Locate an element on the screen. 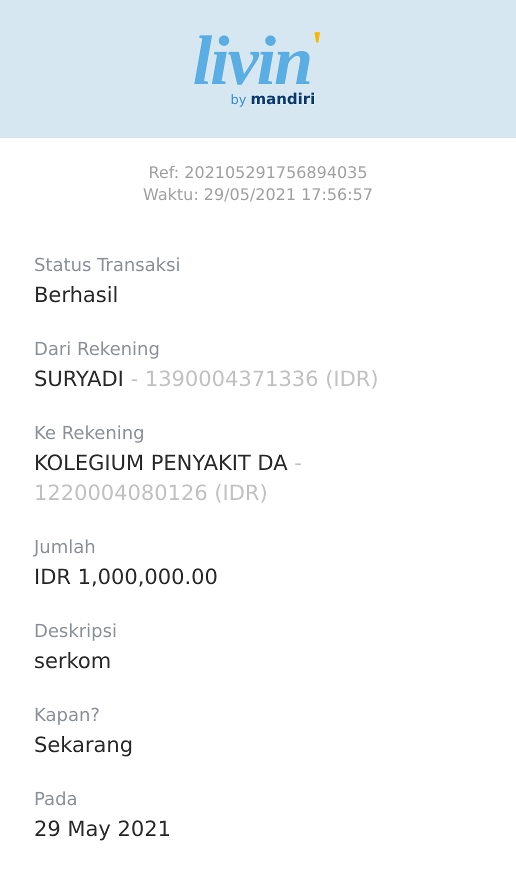 This screenshot has width=516, height=892. reference-number: Ref: 202105291756894035 is located at coordinates (258, 173).